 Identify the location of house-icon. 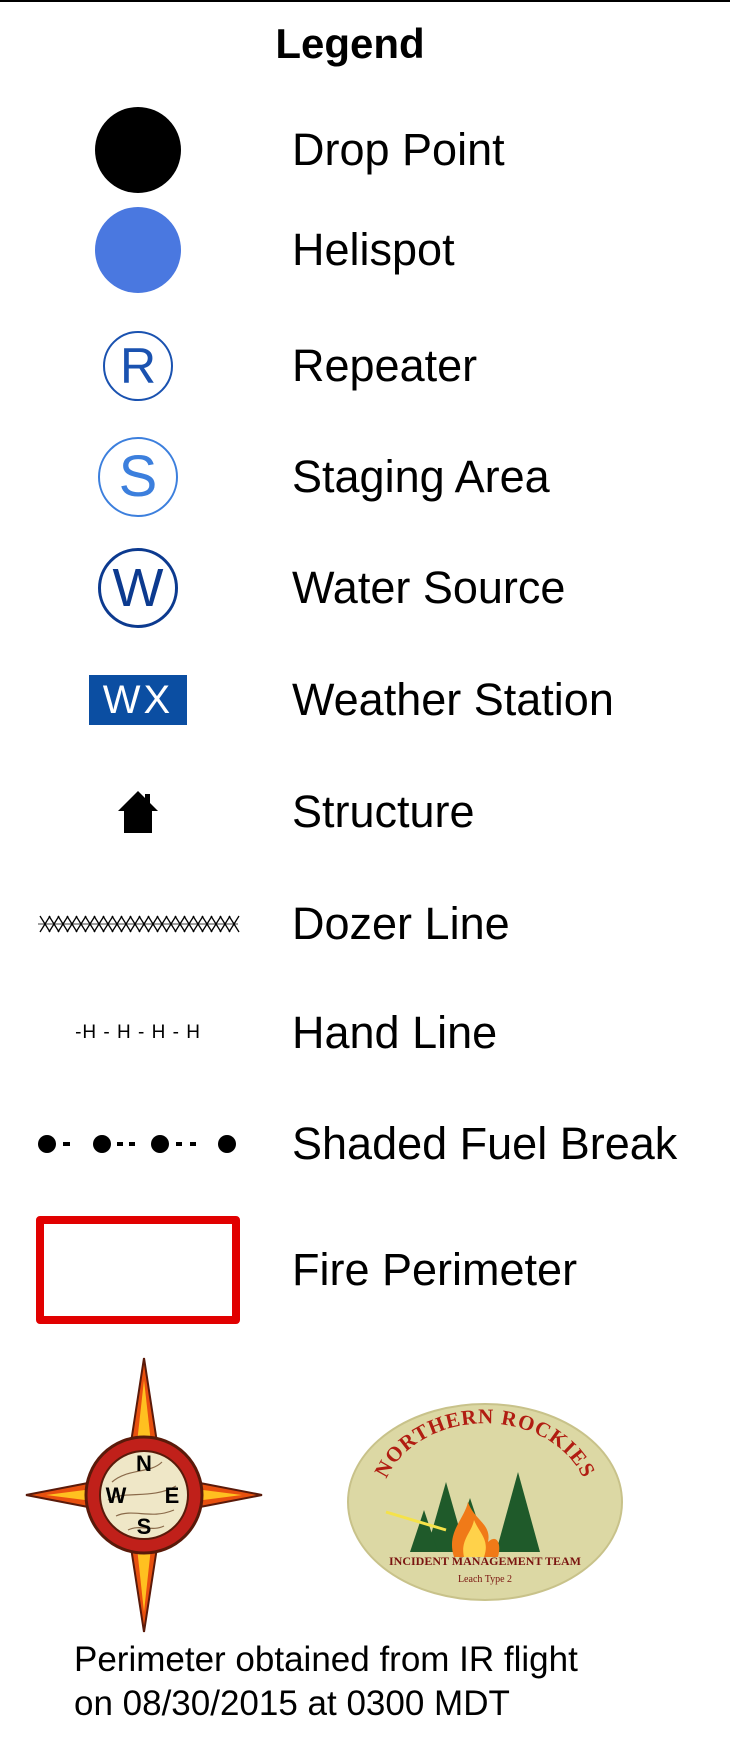
(138, 812).